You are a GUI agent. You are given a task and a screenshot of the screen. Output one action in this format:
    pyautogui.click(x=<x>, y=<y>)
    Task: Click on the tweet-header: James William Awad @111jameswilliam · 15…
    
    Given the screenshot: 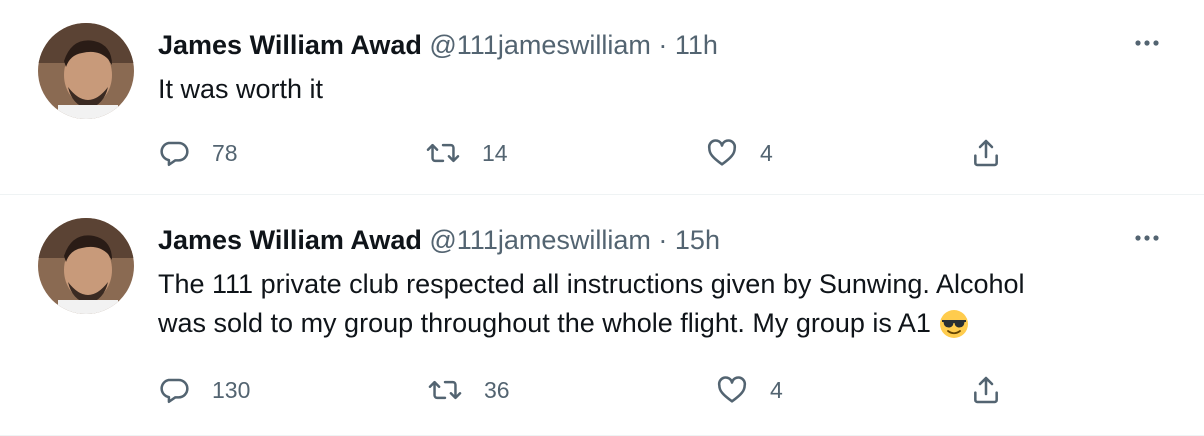 What is the action you would take?
    pyautogui.click(x=439, y=240)
    